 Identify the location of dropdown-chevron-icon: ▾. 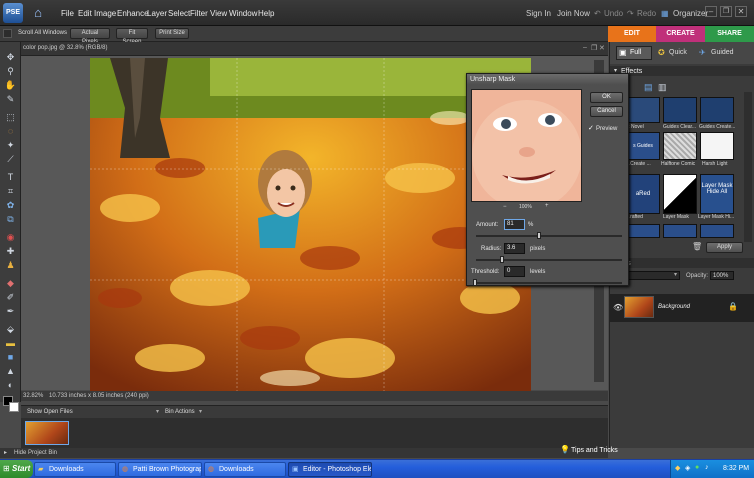
(157, 411).